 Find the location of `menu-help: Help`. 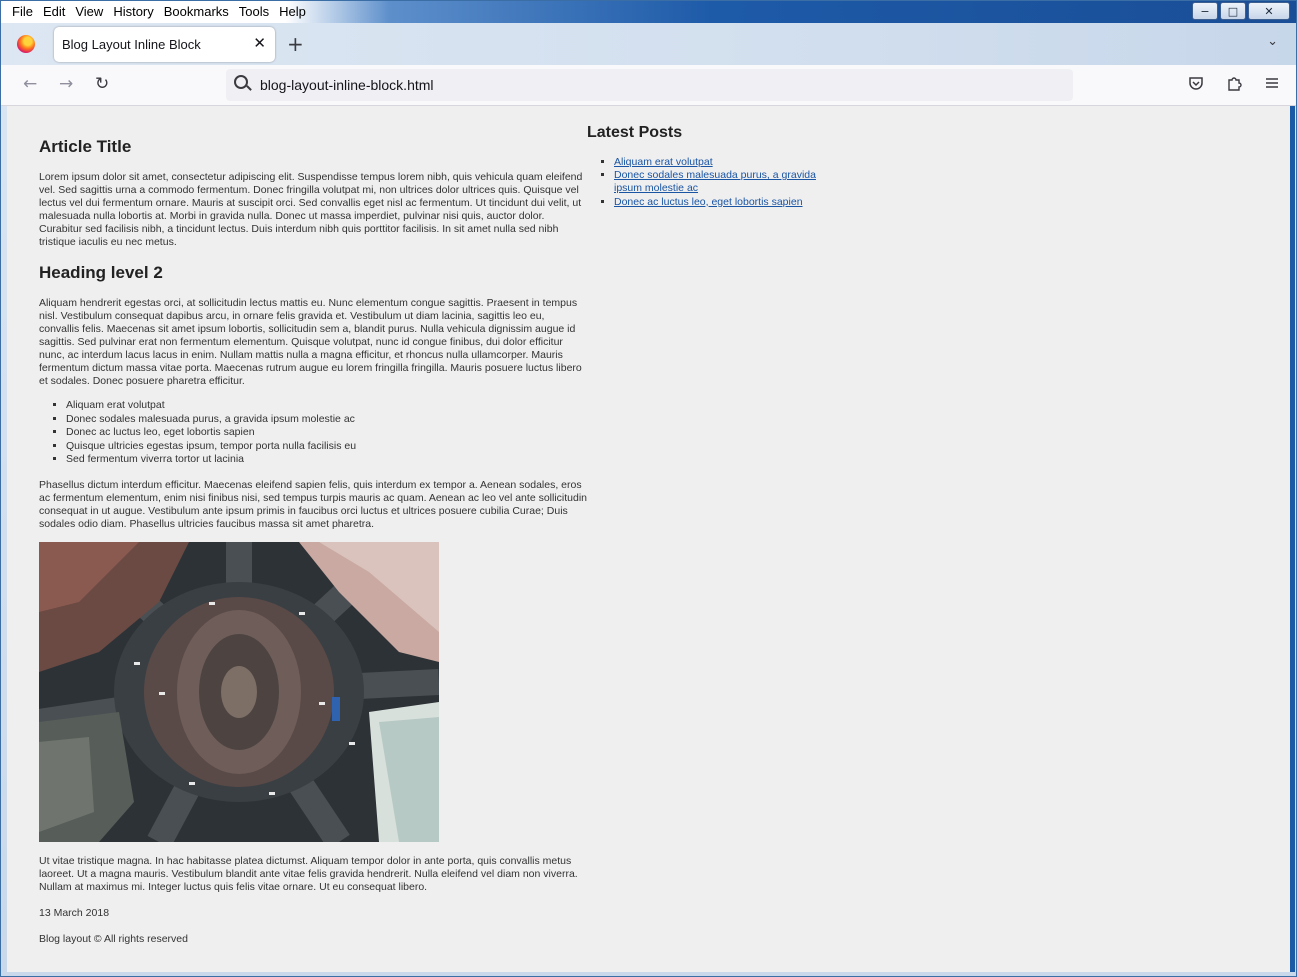

menu-help: Help is located at coordinates (292, 12).